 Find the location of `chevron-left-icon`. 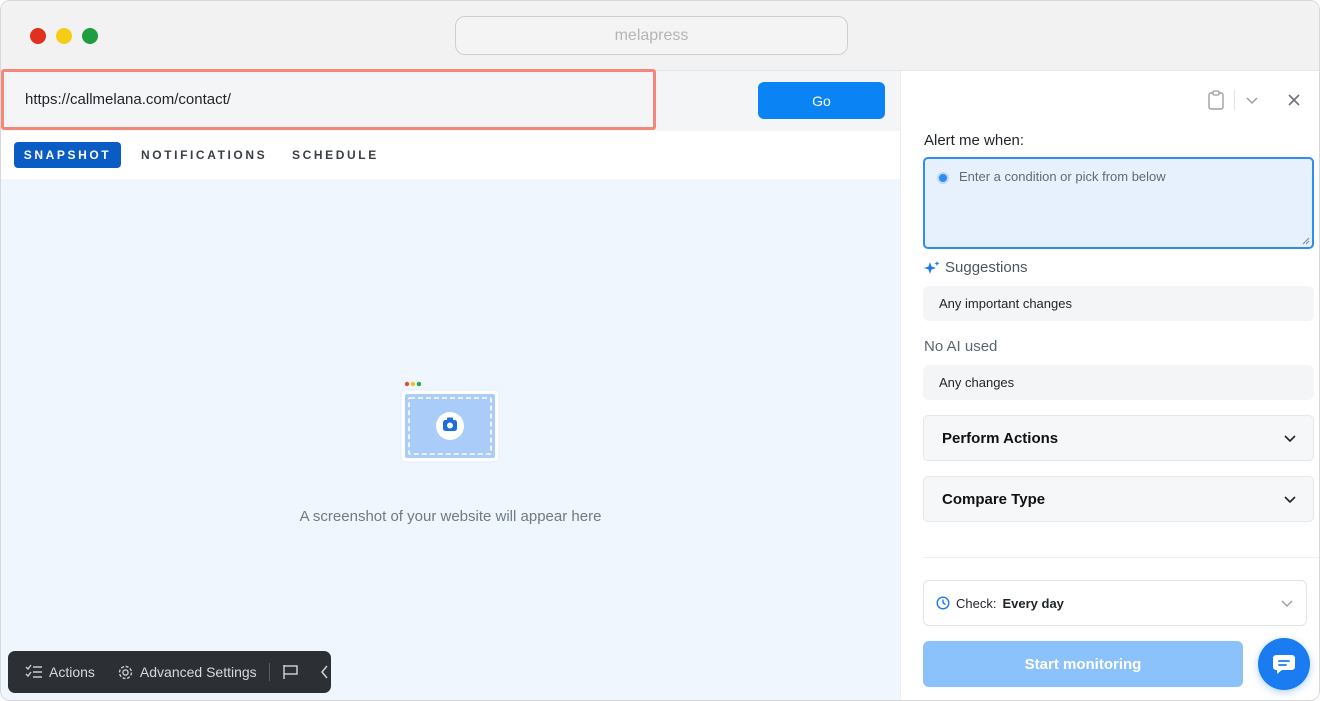

chevron-left-icon is located at coordinates (325, 672).